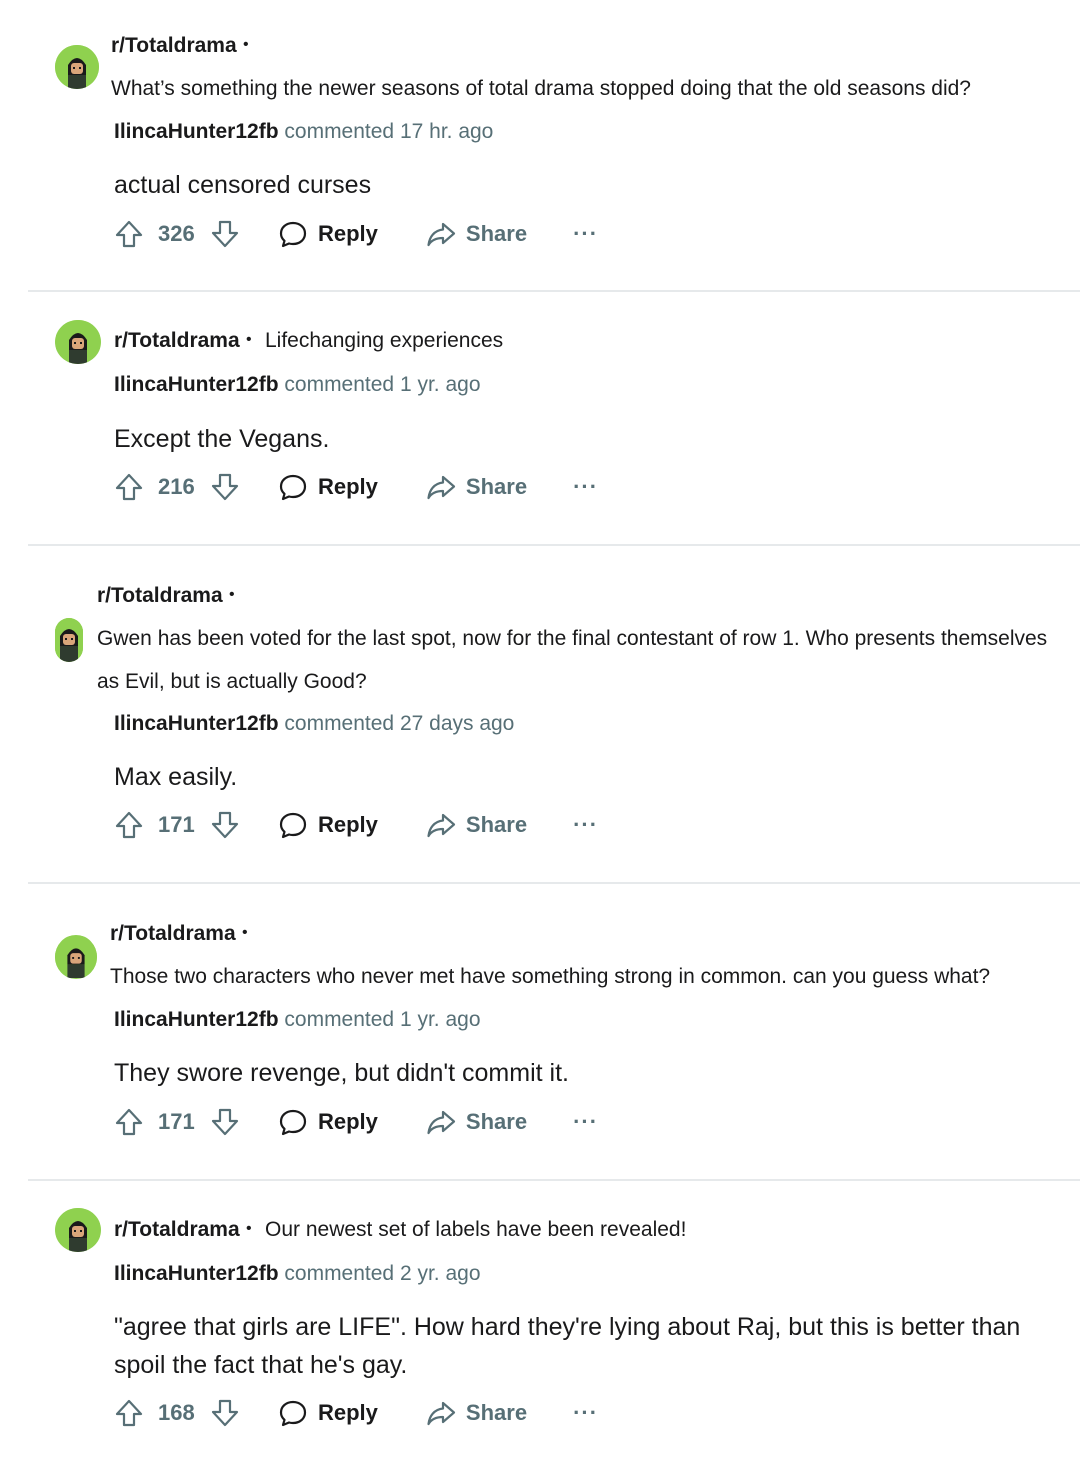  What do you see at coordinates (176, 233) in the screenshot?
I see `vote-score: 326` at bounding box center [176, 233].